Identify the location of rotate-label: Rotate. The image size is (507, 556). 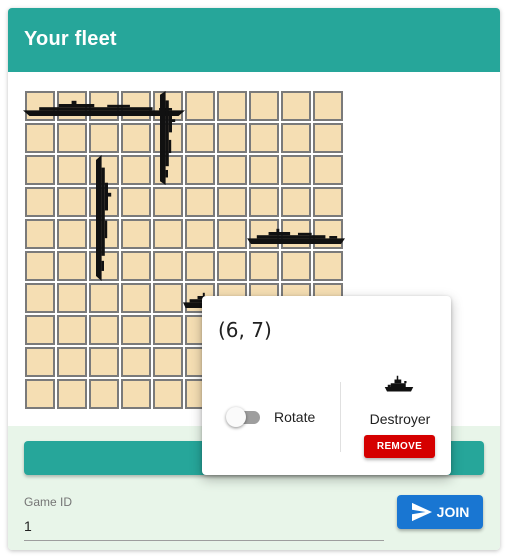
(295, 417).